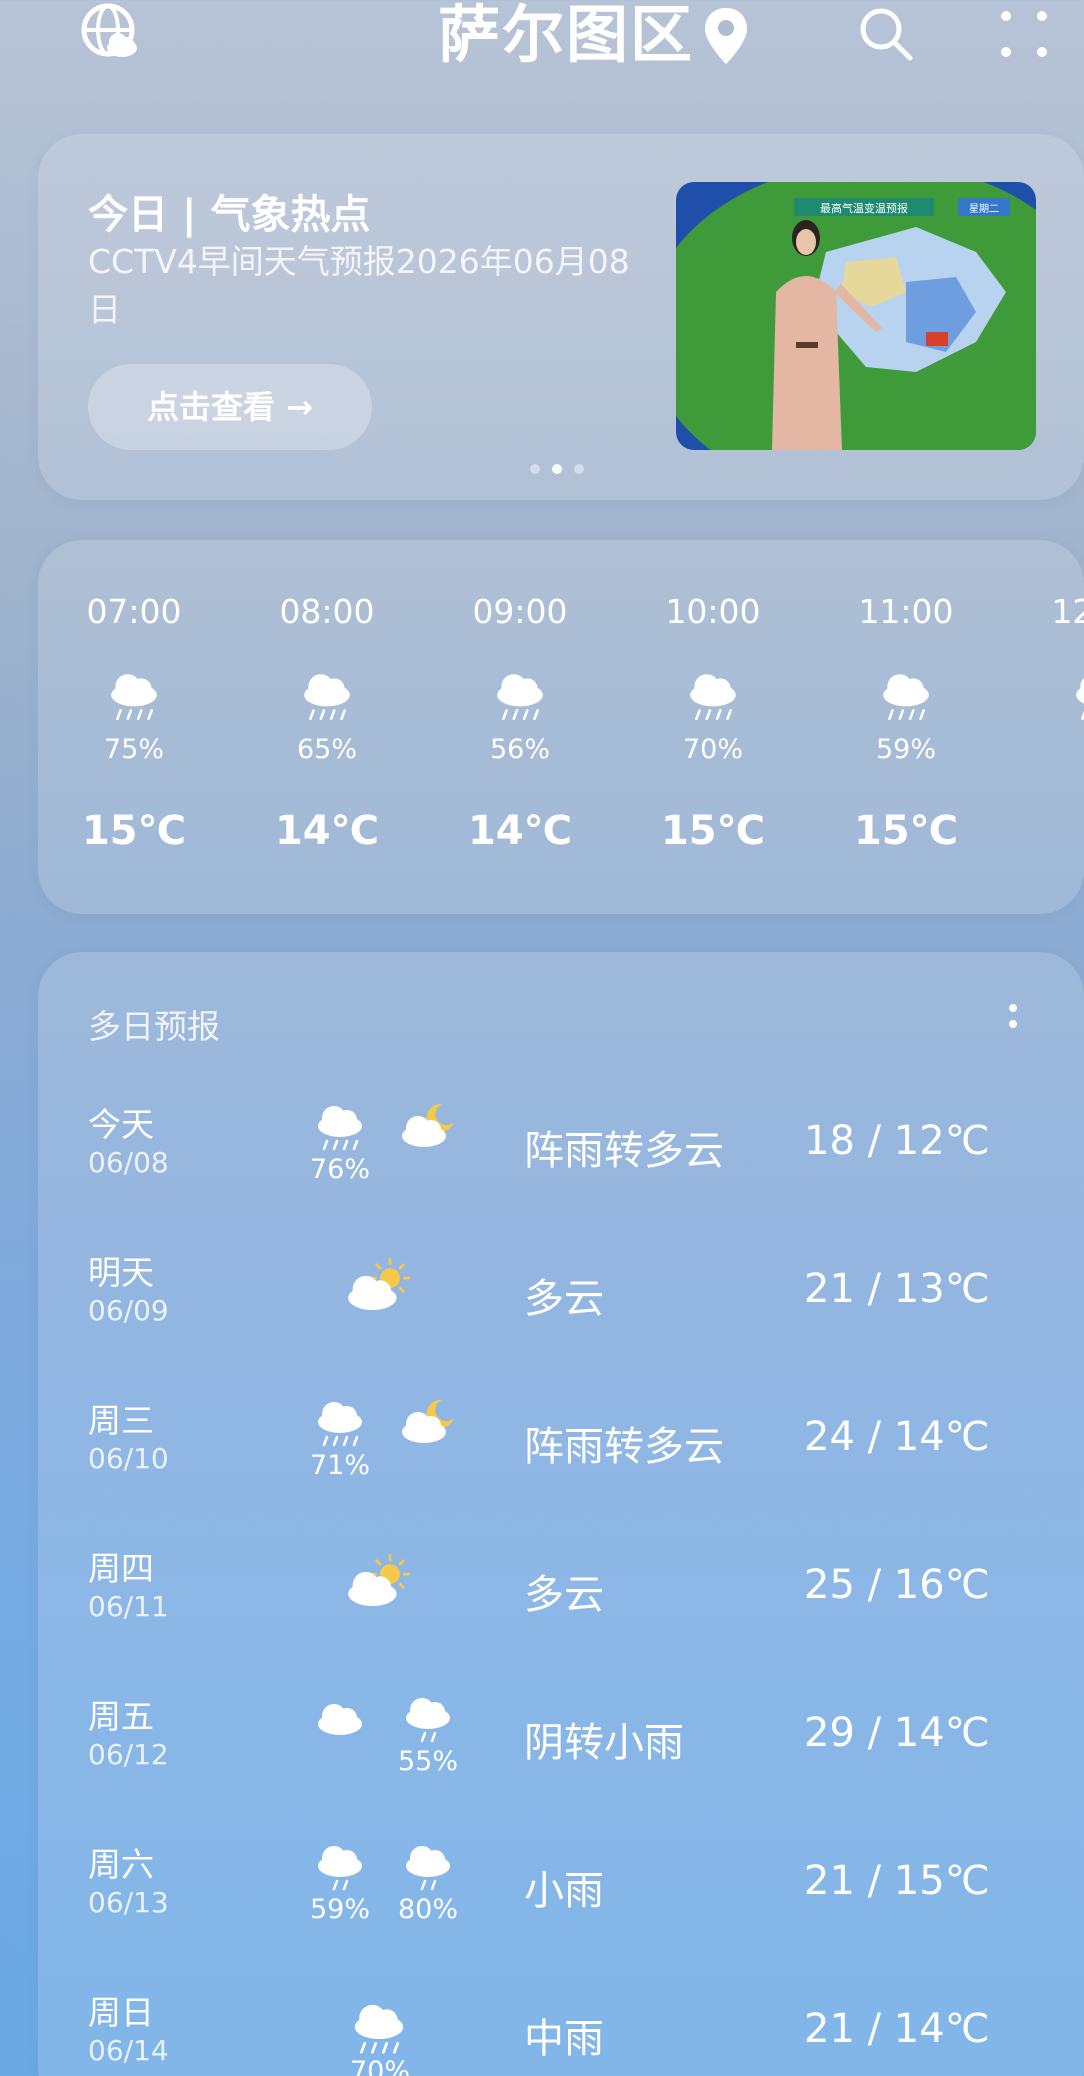 This screenshot has height=2076, width=1084. I want to click on day-condition: 中雨, so click(564, 2039).